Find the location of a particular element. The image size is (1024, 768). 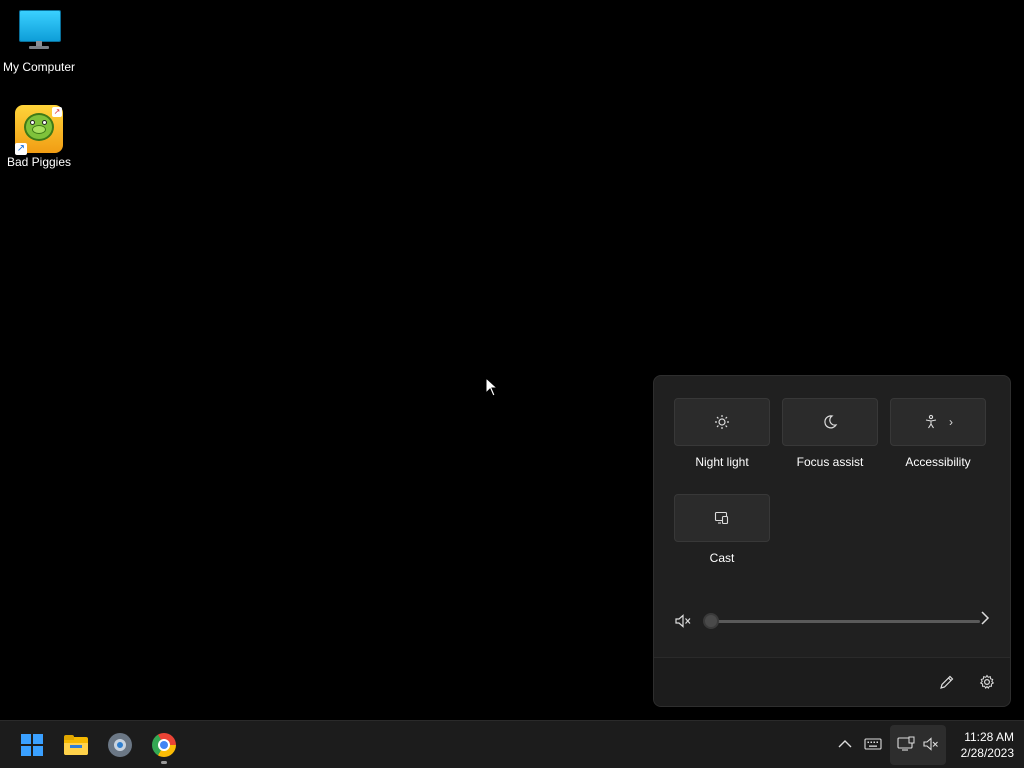

focus-assist-button is located at coordinates (830, 422).